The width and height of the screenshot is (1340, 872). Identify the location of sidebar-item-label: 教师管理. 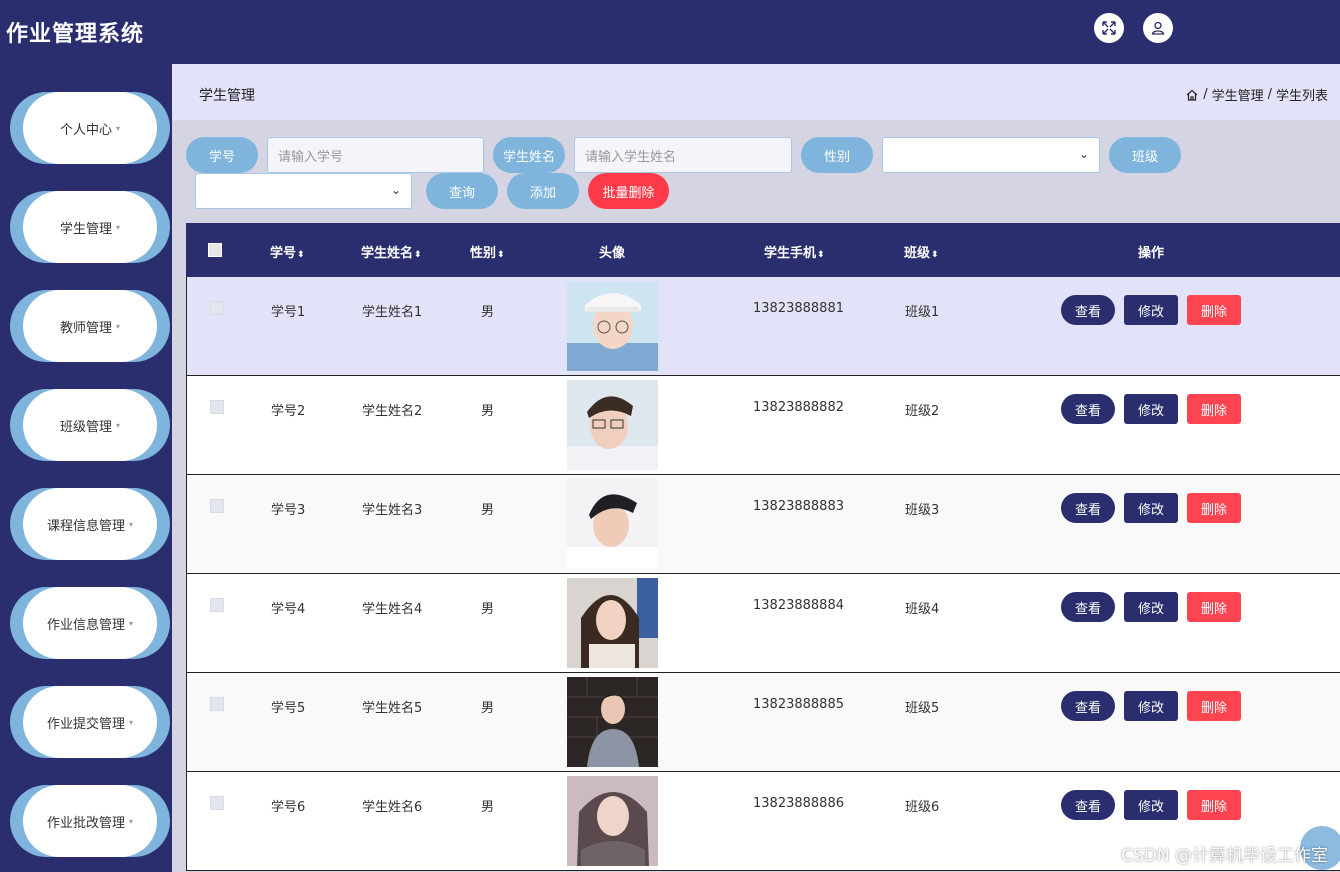
(85, 328).